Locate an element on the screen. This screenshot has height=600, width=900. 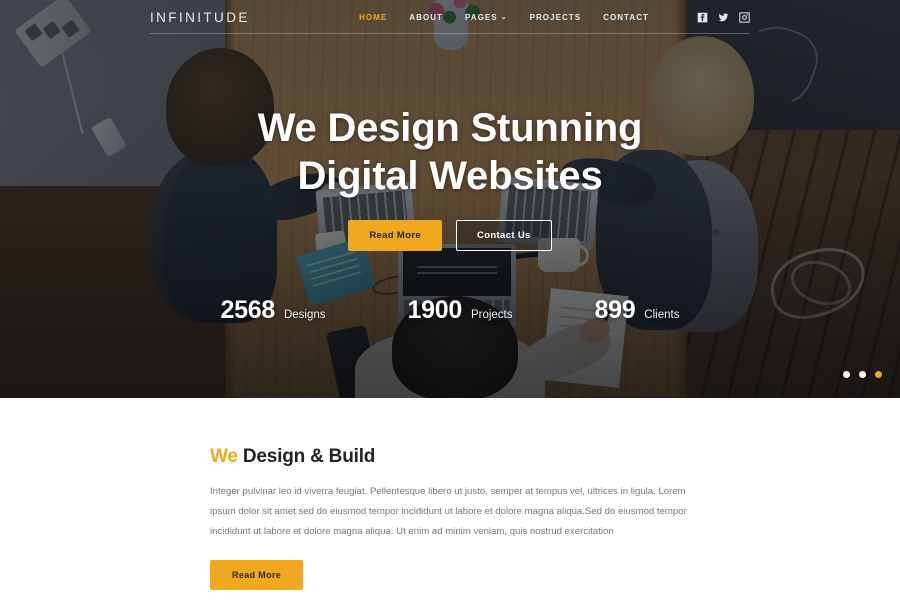
about-read-more-button: Read More is located at coordinates (257, 575).